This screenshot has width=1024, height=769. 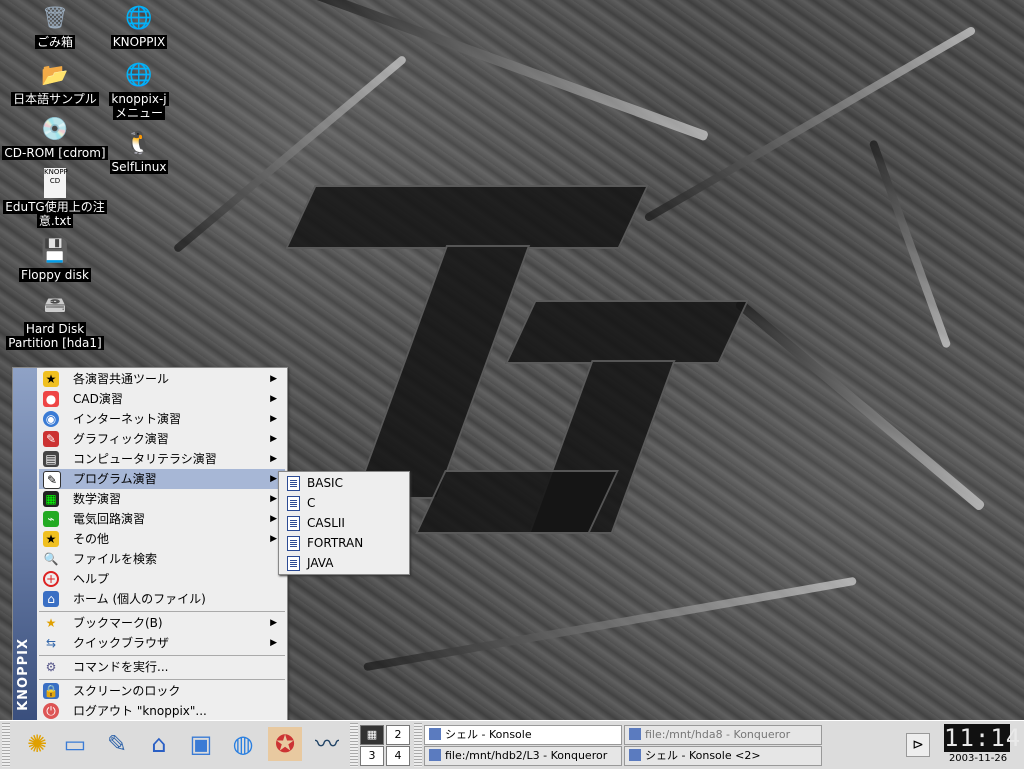 I want to click on task-konqueror-hda8: file:/mnt/hda8 - Konqueror, so click(x=723, y=735).